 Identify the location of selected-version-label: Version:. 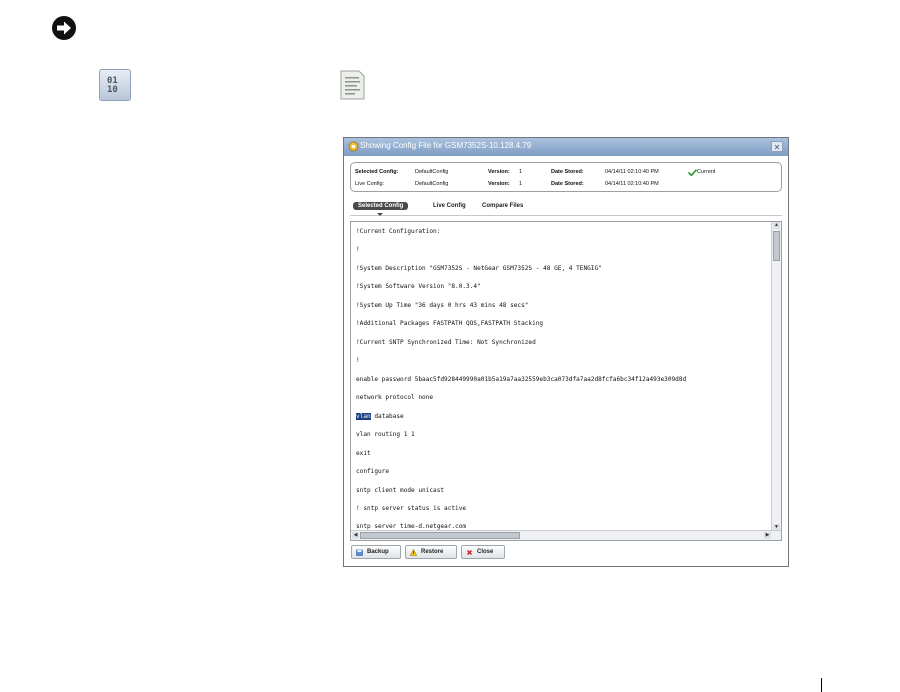
(499, 172).